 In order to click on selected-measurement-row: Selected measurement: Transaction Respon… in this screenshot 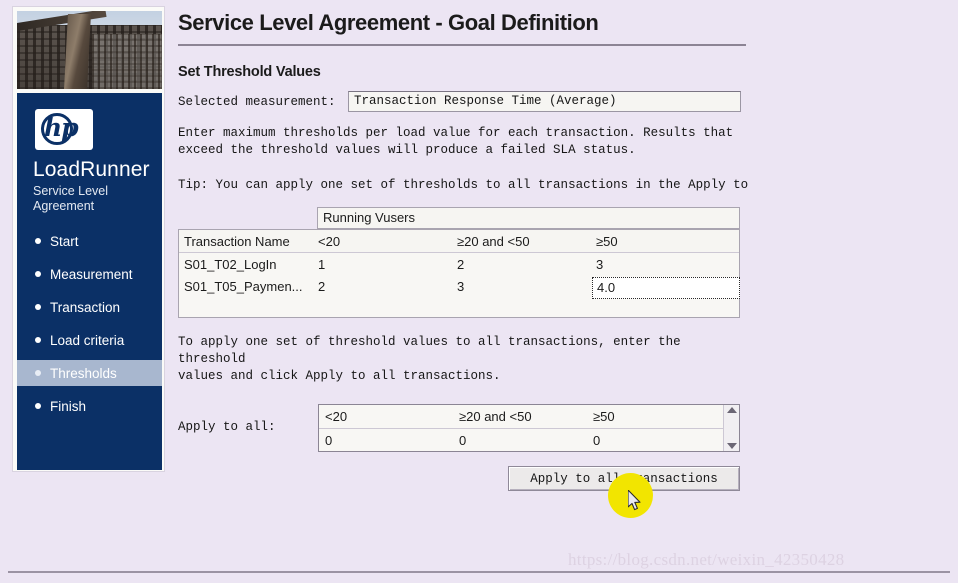, I will do `click(568, 101)`.